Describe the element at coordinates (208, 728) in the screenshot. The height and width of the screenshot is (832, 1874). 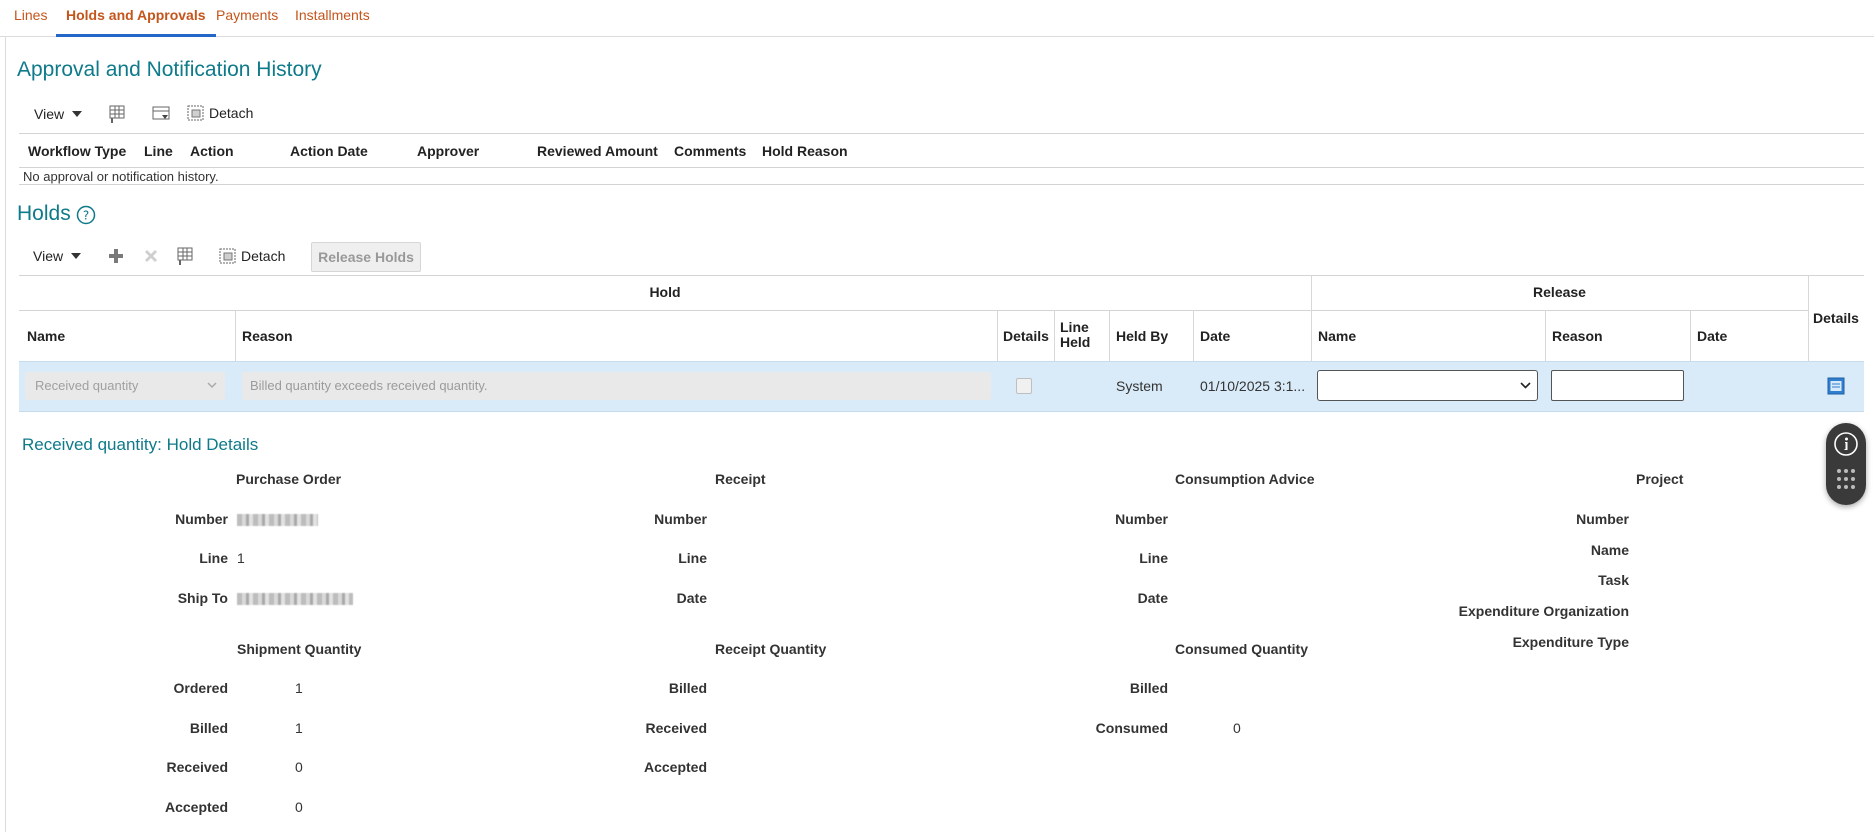
I see `billed-label: Billed` at that location.